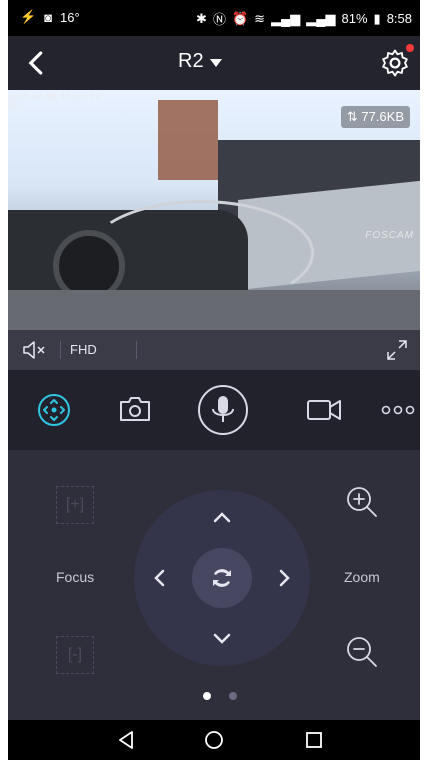 The width and height of the screenshot is (424, 760). I want to click on chevron-down-icon, so click(222, 638).